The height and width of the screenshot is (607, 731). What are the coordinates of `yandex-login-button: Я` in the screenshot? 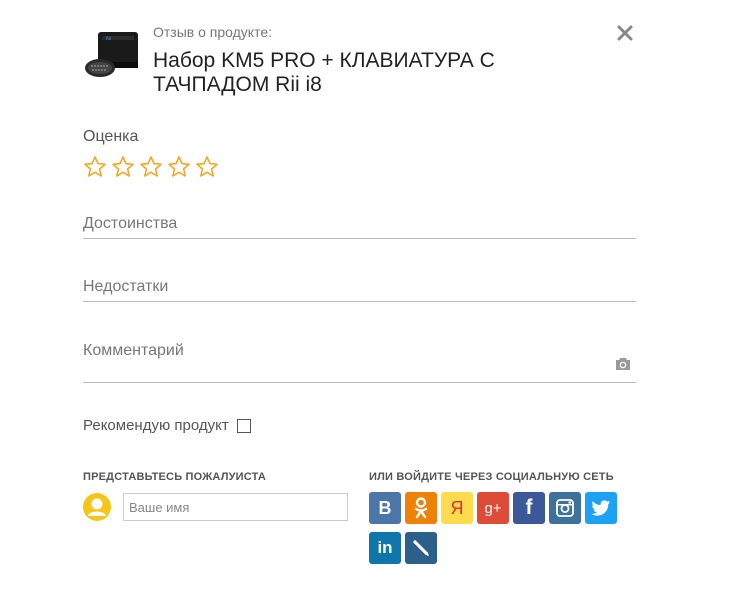 It's located at (457, 508).